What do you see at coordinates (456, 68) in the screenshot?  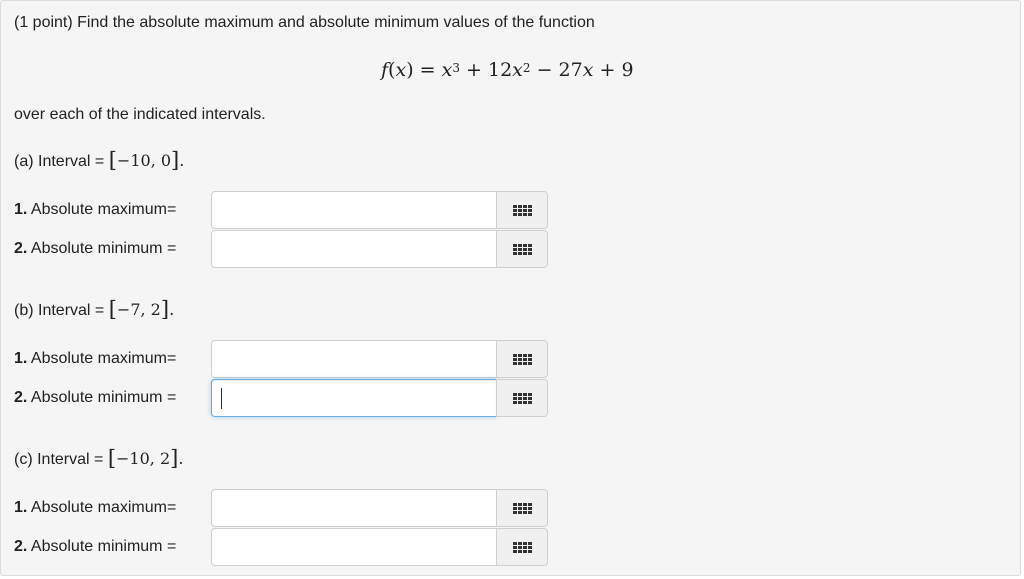 I see `formula-term1-exp: 3` at bounding box center [456, 68].